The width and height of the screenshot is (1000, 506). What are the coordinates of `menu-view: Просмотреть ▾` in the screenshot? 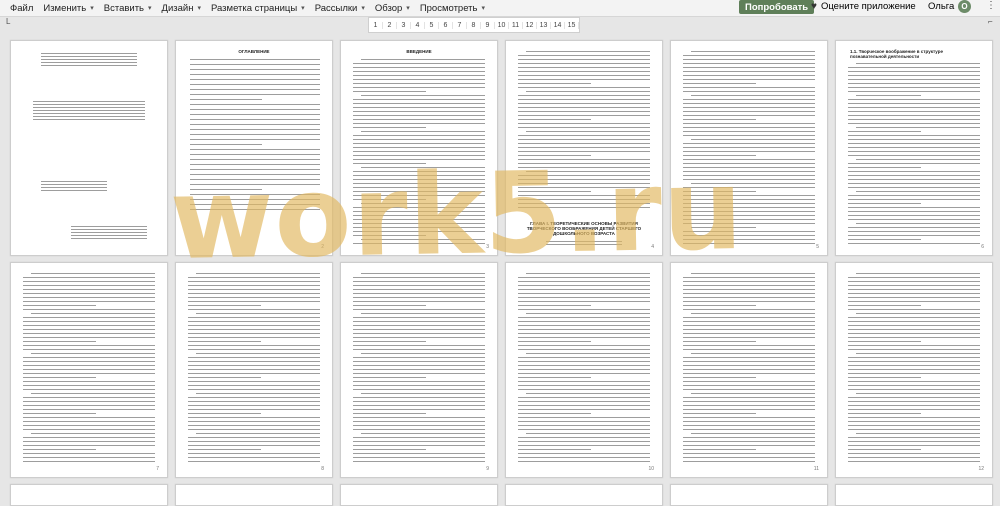 It's located at (452, 8).